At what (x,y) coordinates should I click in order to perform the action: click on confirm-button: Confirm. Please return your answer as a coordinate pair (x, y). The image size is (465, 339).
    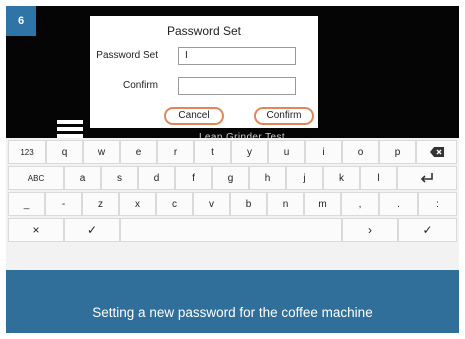
    Looking at the image, I should click on (284, 116).